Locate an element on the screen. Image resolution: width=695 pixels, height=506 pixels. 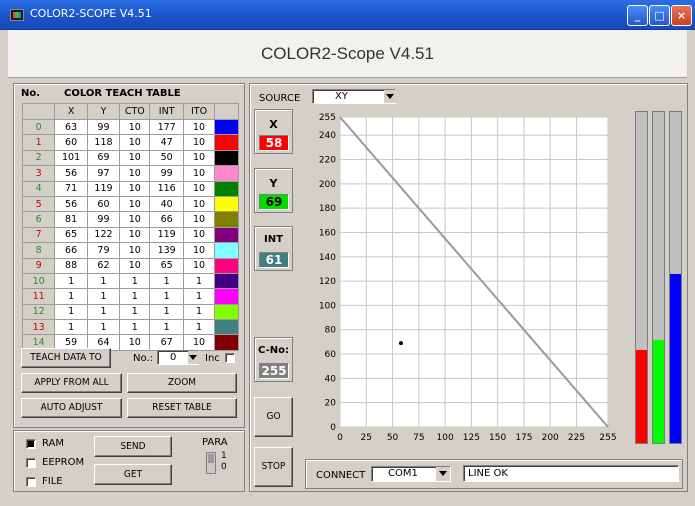
table-row: 2 101 69 10 50 10 is located at coordinates (130, 158).